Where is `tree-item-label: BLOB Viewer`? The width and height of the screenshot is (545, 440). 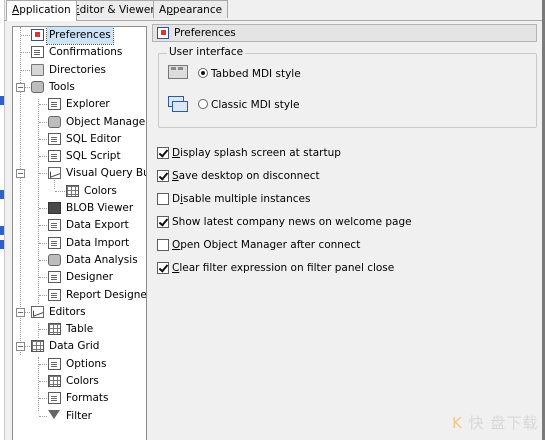
tree-item-label: BLOB Viewer is located at coordinates (100, 208).